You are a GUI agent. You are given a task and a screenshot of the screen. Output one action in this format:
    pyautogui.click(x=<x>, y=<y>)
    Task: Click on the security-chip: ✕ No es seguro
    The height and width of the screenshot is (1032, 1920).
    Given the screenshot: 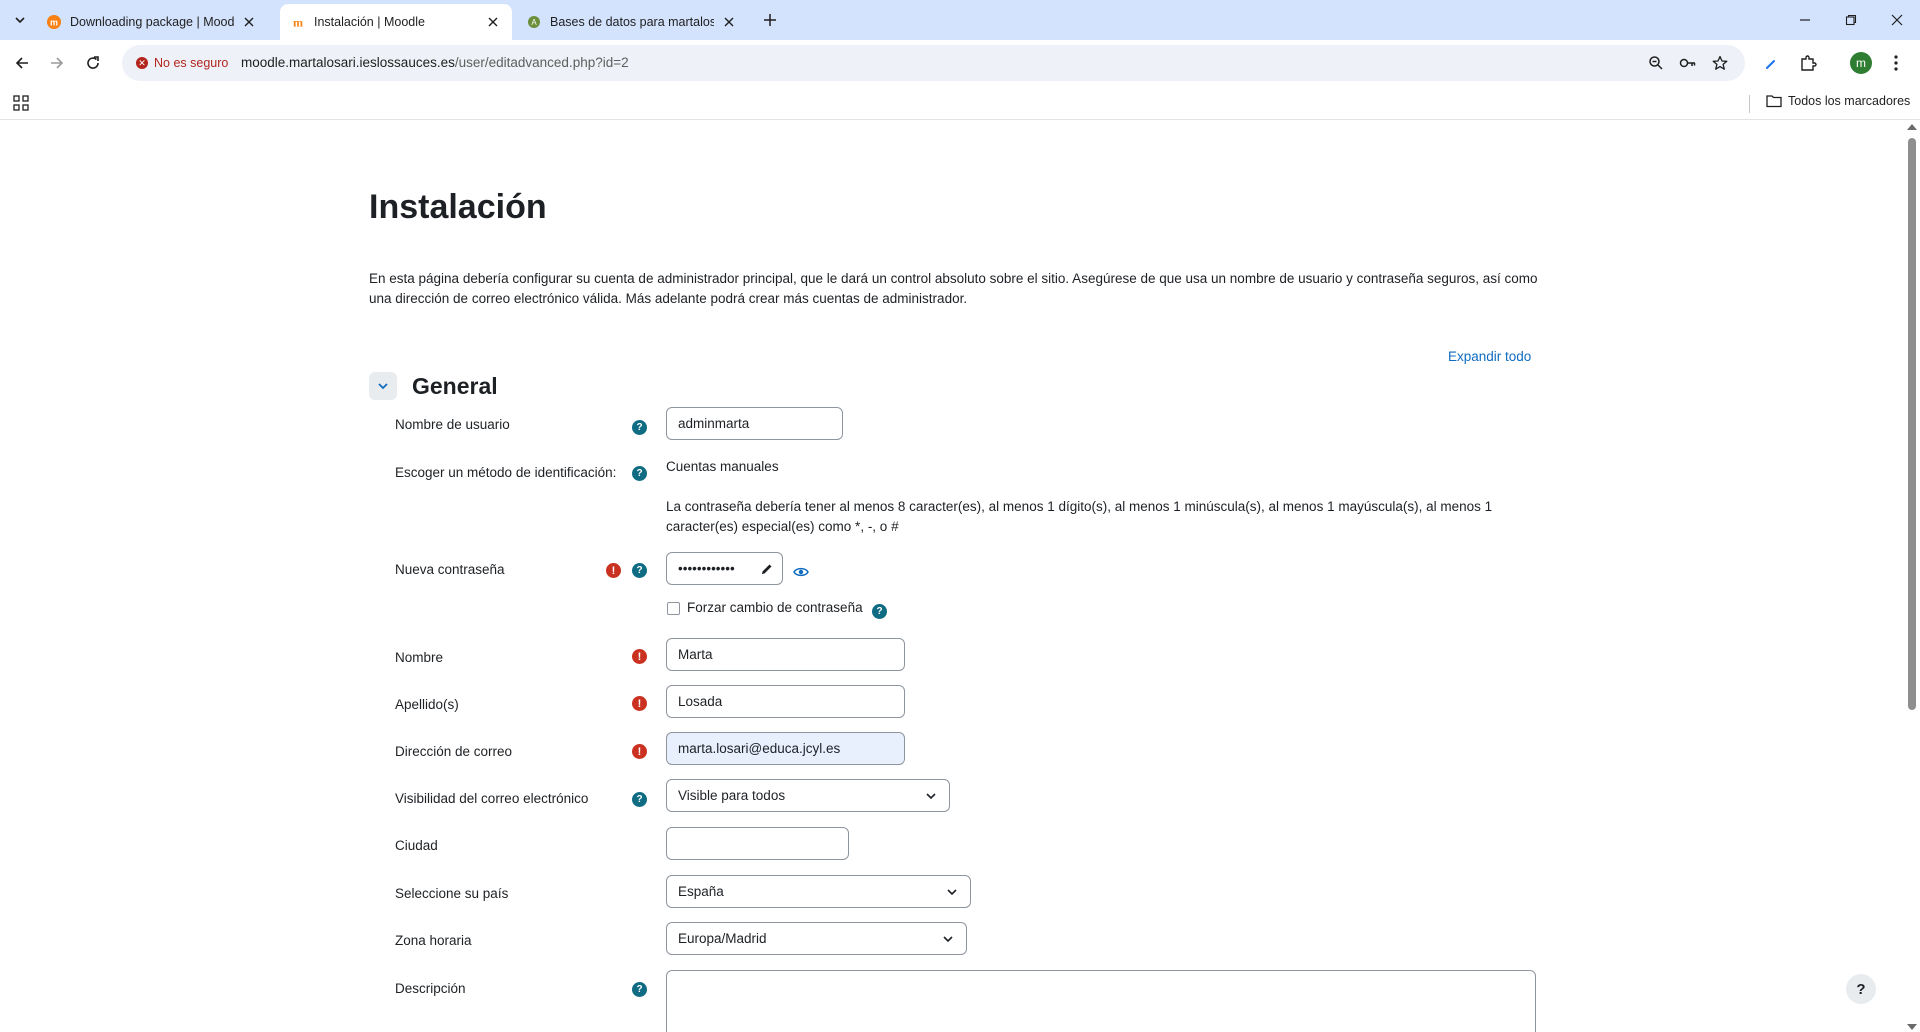 What is the action you would take?
    pyautogui.click(x=183, y=63)
    